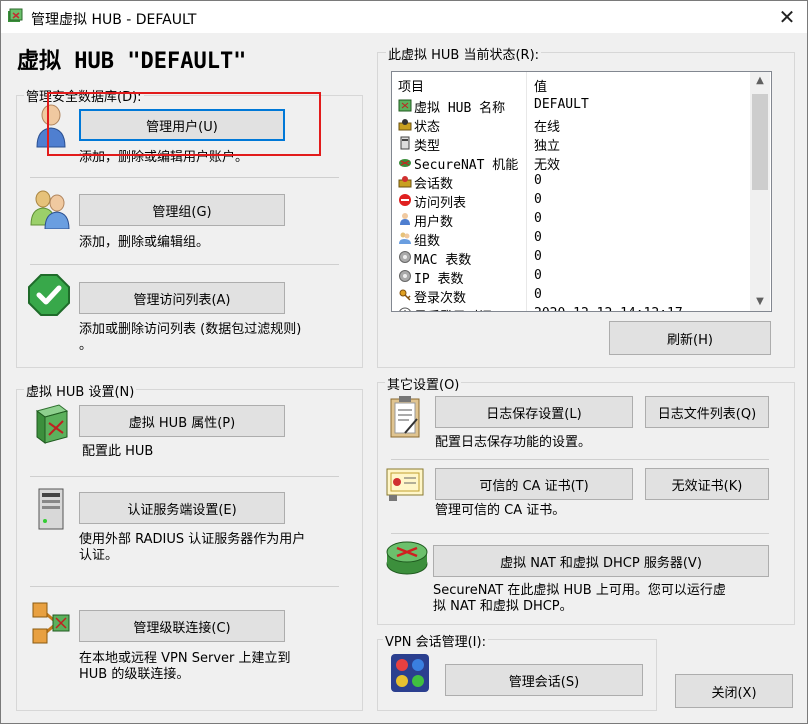  Describe the element at coordinates (423, 383) in the screenshot. I see `other-settings-label: 其它设置(O)` at that location.